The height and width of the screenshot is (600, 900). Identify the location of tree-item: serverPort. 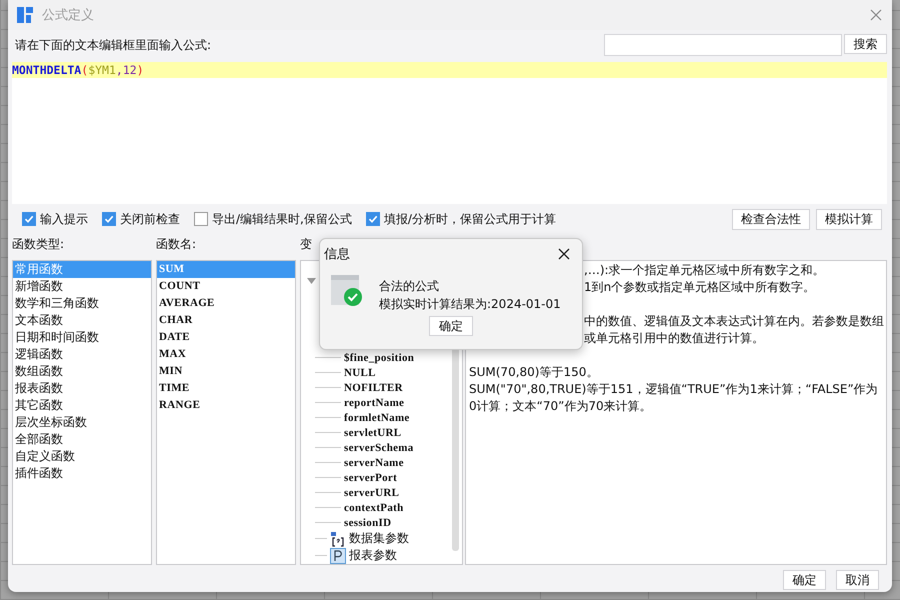
(371, 478).